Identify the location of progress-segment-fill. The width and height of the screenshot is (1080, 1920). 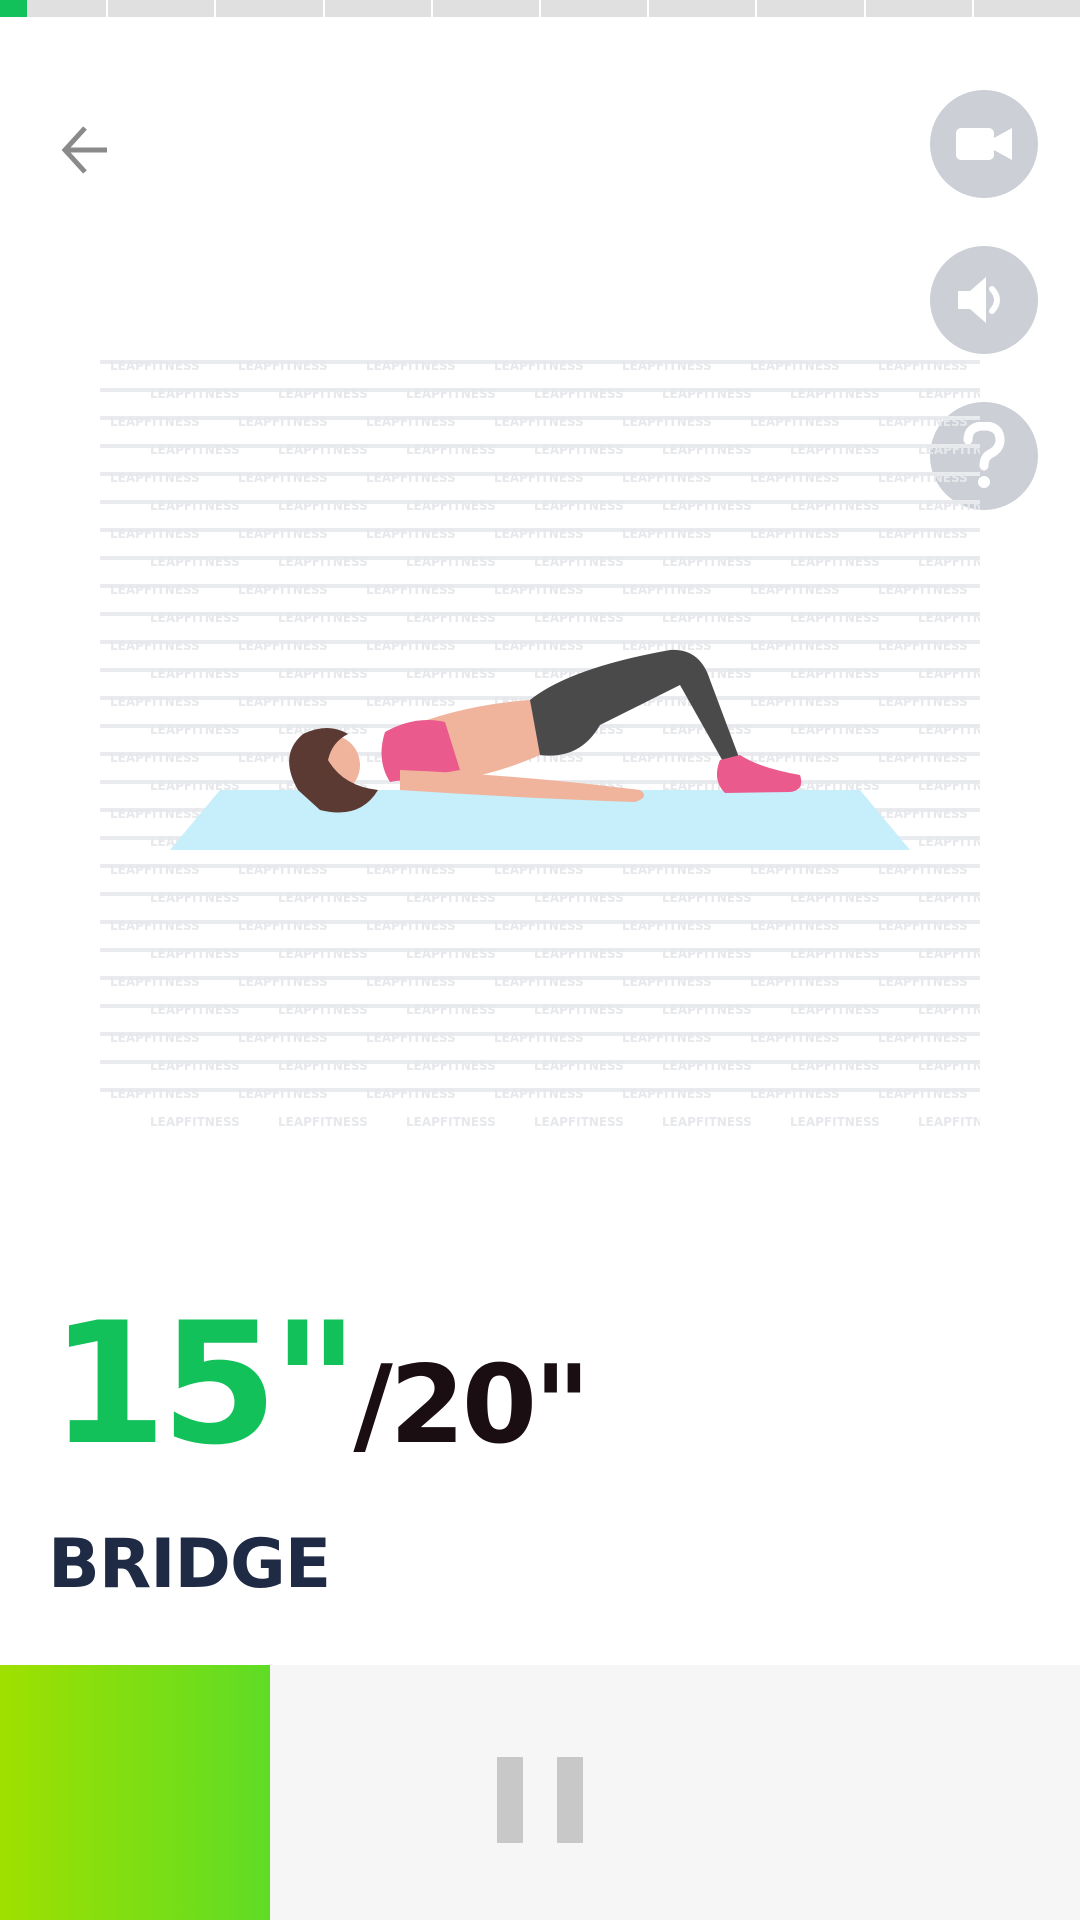
(13, 8).